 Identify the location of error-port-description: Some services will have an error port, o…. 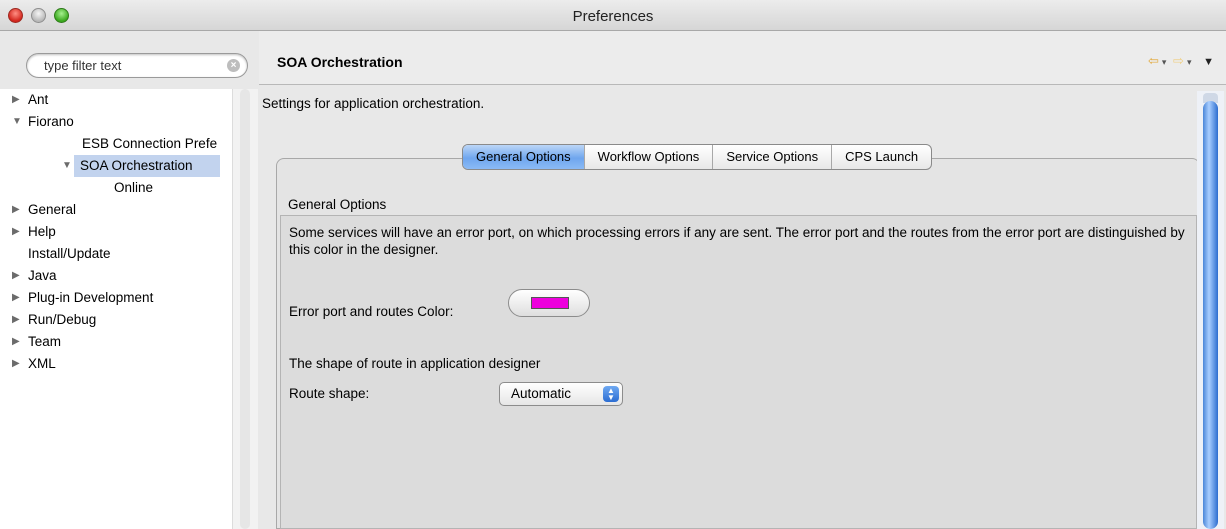
(737, 241).